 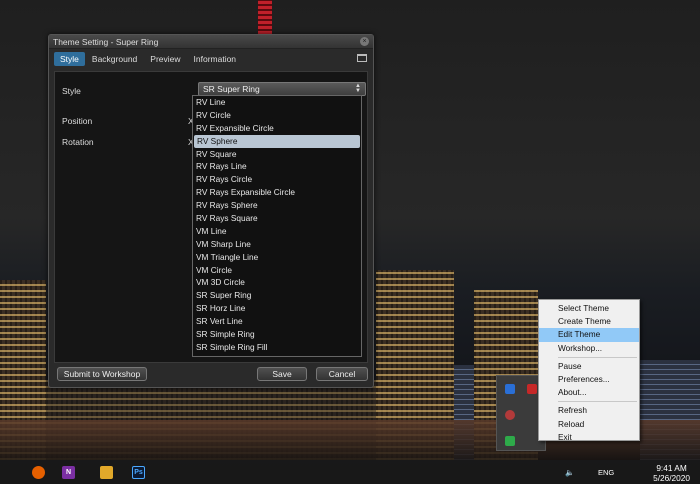 I want to click on dropdown-option: RV Expansible Circle, so click(x=277, y=128).